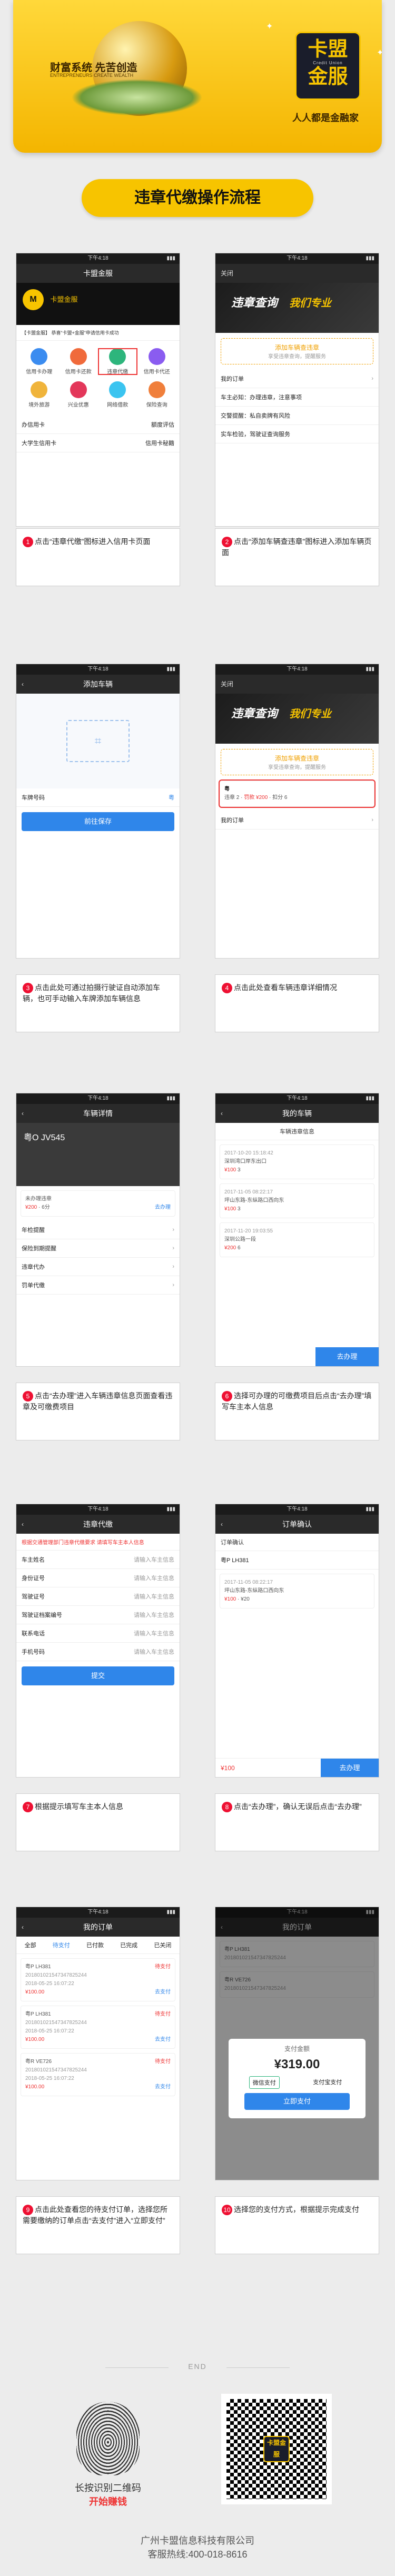 This screenshot has height=2576, width=395. I want to click on tab-all: 全部, so click(30, 1945).